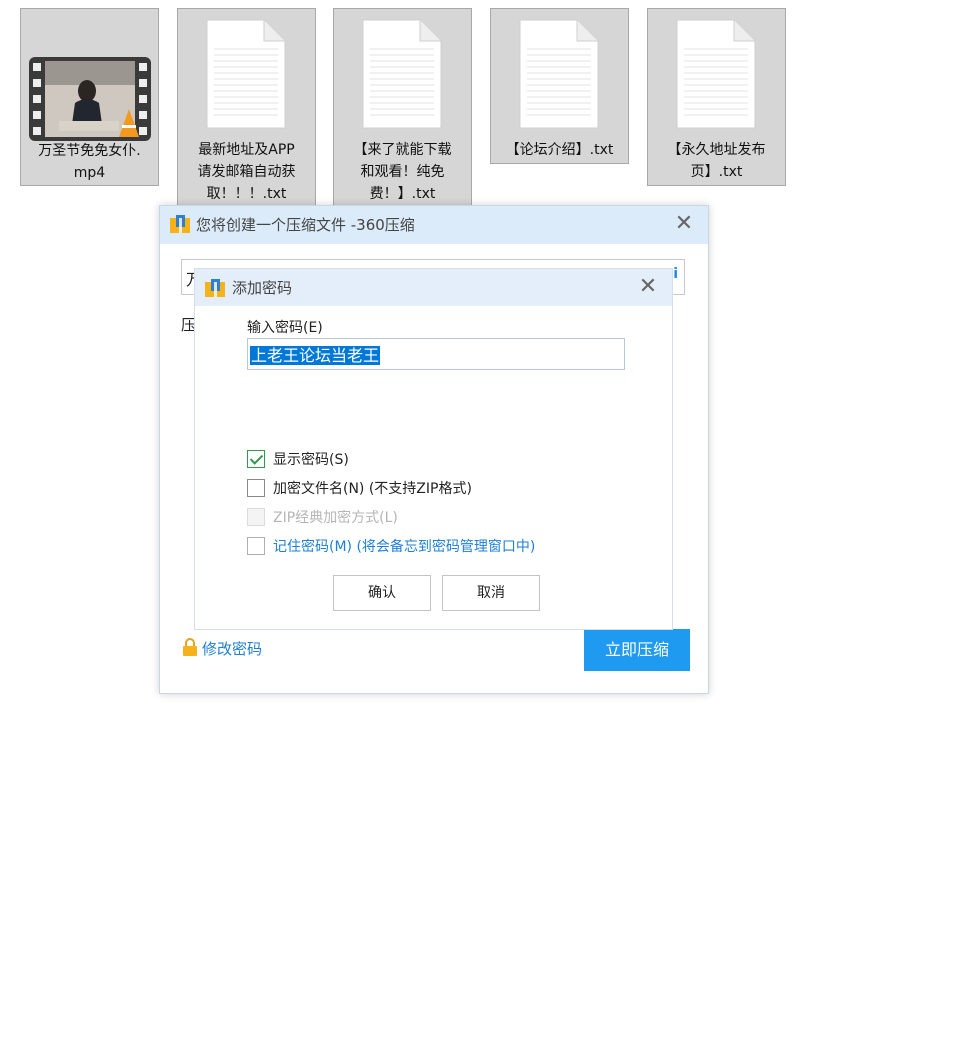  What do you see at coordinates (305, 225) in the screenshot?
I see `compress-dialog-title: 您将创建一个压缩文件 -360压缩` at bounding box center [305, 225].